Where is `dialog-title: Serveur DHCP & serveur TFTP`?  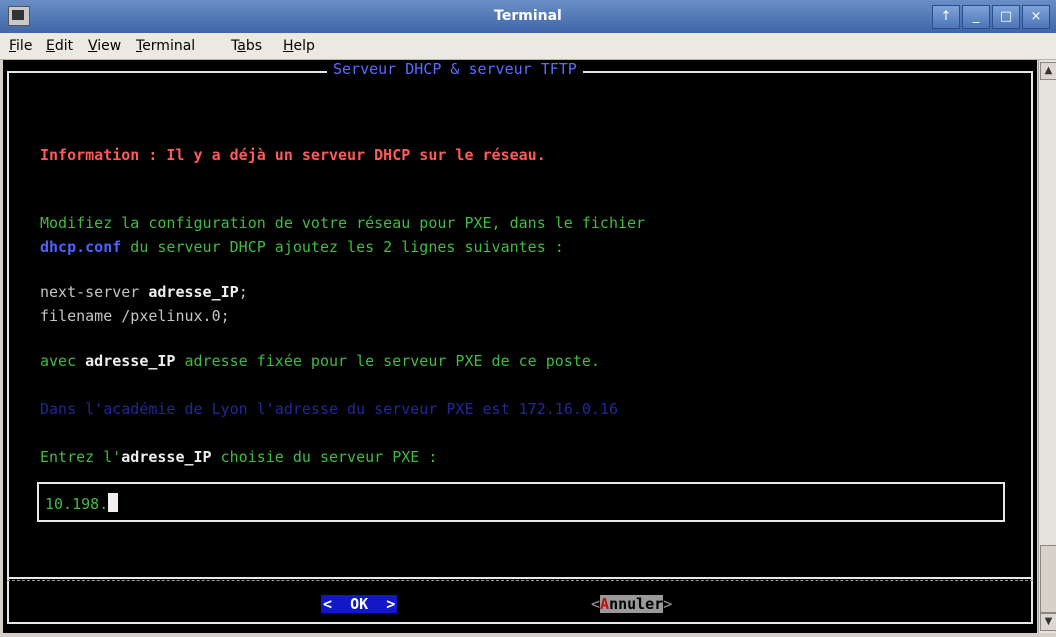
dialog-title: Serveur DHCP & serveur TFTP is located at coordinates (455, 69).